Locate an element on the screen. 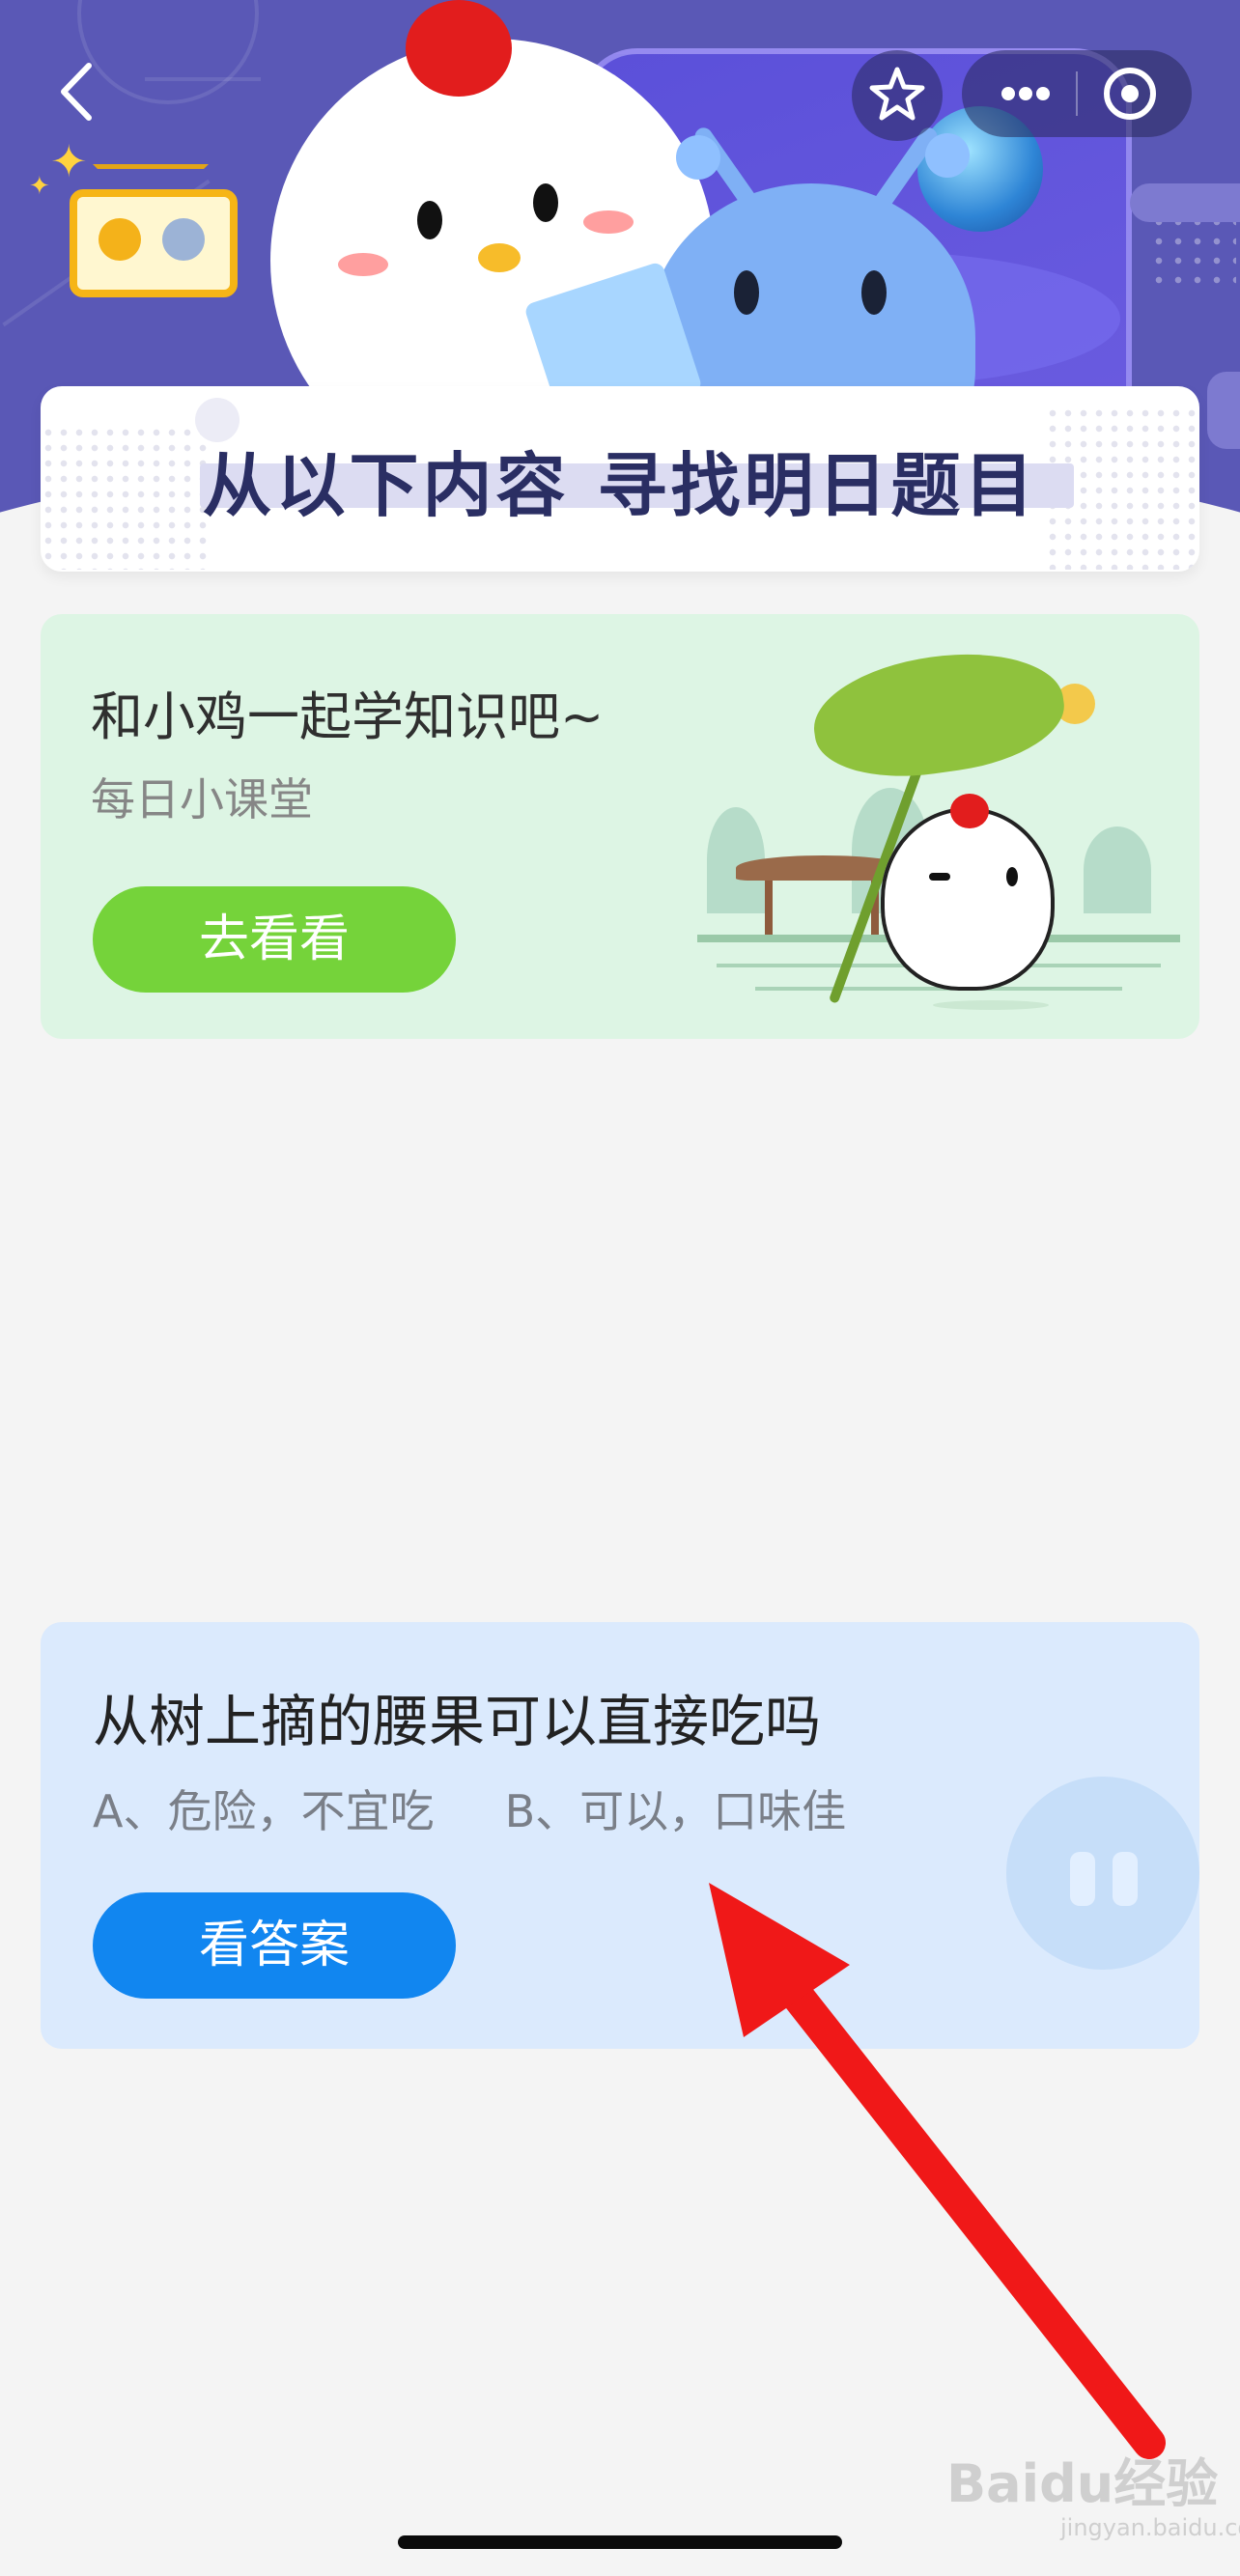 Image resolution: width=1240 pixels, height=2576 pixels. answer-options: A、危险，不宜吃 B、可以，口味佳 is located at coordinates (469, 1809).